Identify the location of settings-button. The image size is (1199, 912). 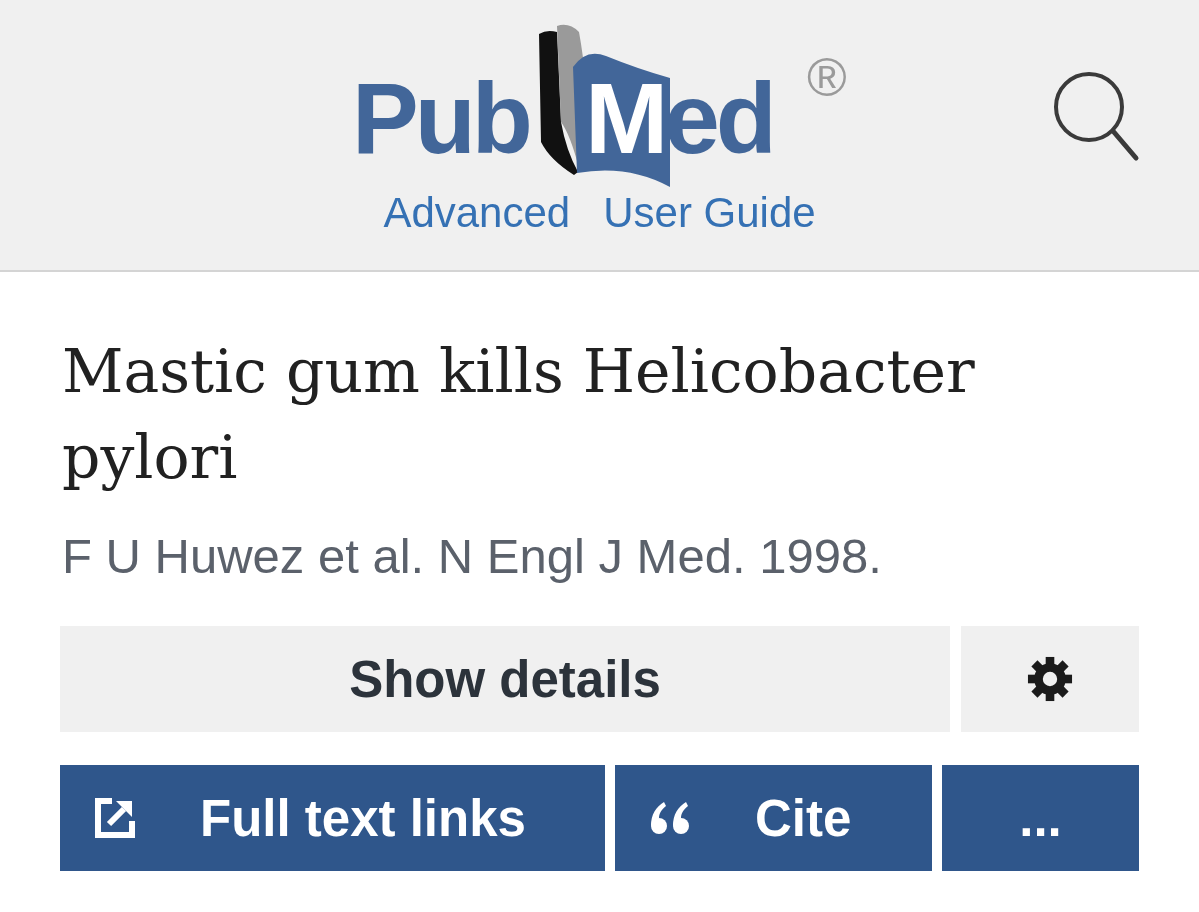
(1050, 679).